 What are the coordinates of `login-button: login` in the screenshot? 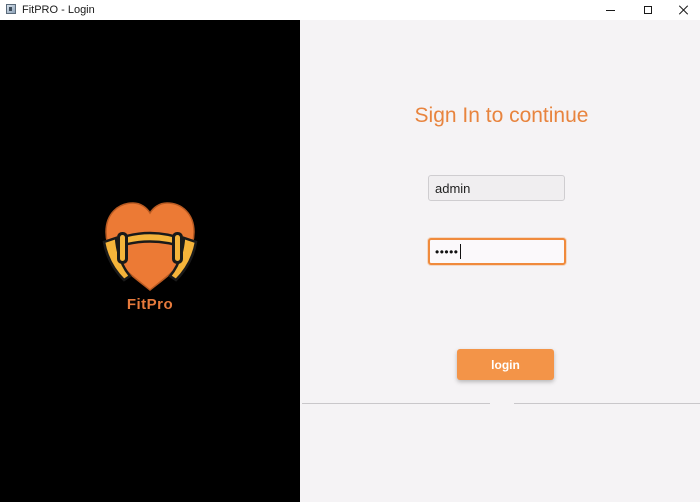 It's located at (505, 364).